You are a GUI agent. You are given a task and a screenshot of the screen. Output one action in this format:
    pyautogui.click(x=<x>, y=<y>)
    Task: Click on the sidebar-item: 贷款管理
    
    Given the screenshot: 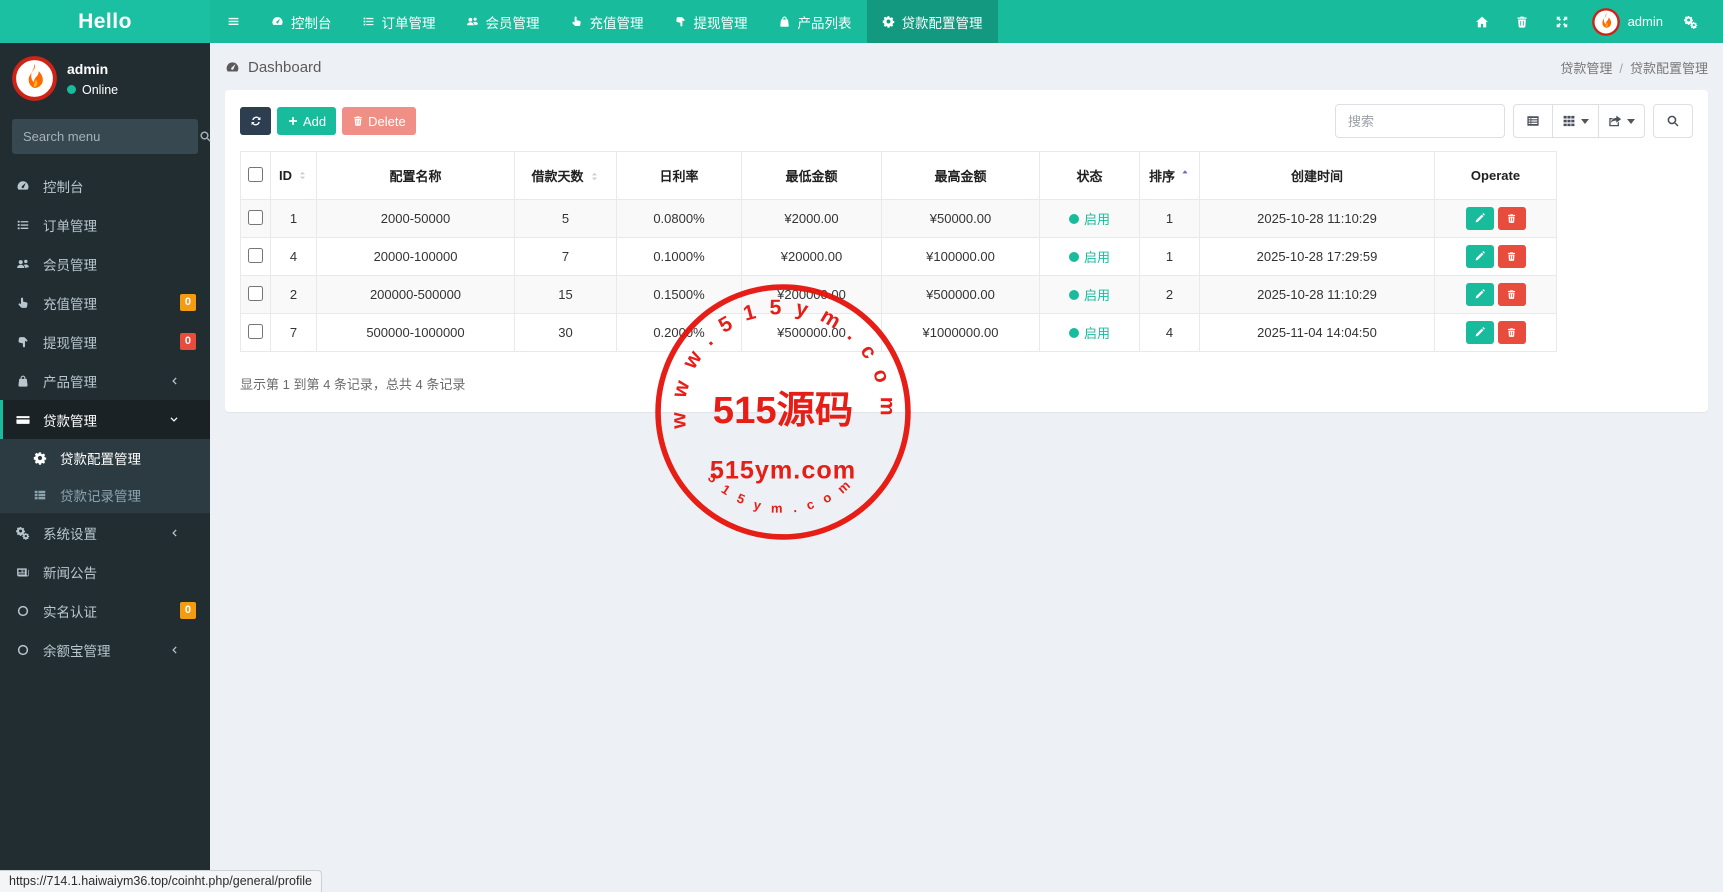 What is the action you would take?
    pyautogui.click(x=105, y=419)
    